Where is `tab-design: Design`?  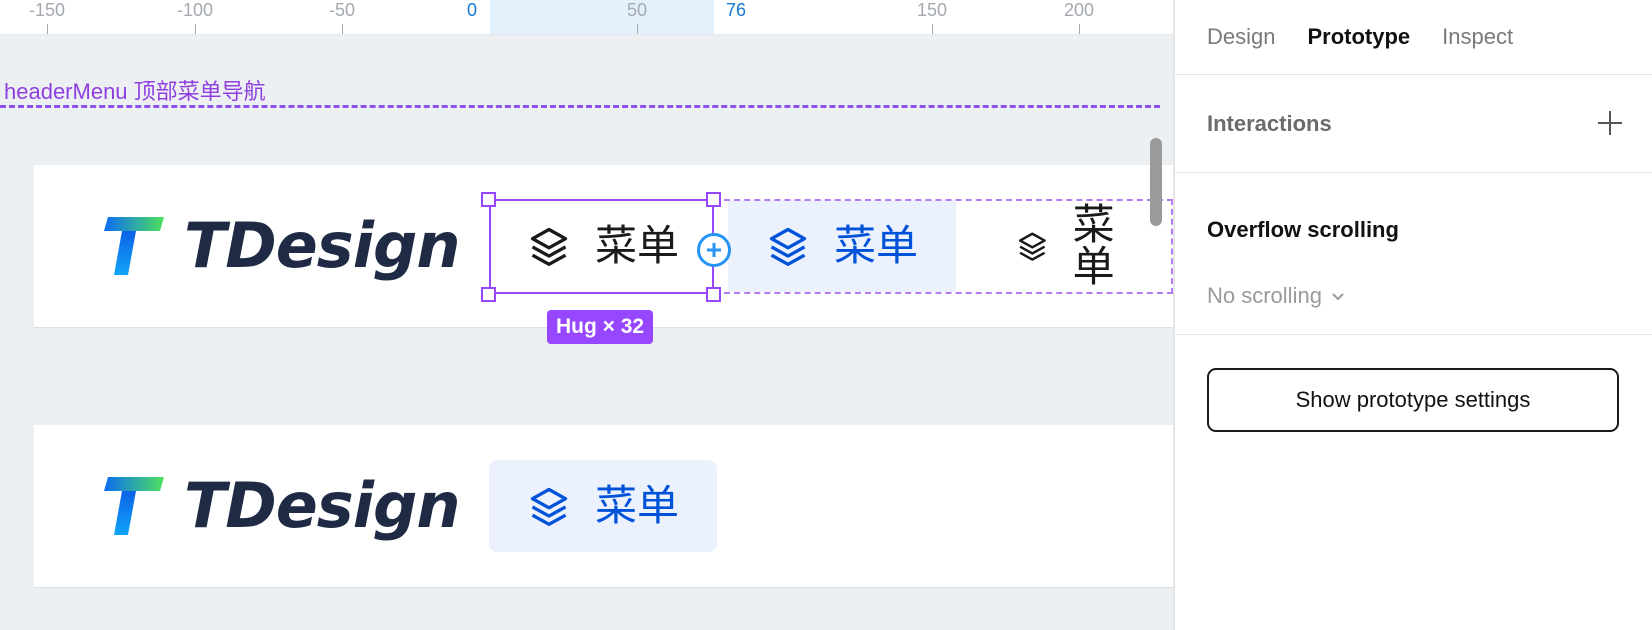 tab-design: Design is located at coordinates (1241, 37).